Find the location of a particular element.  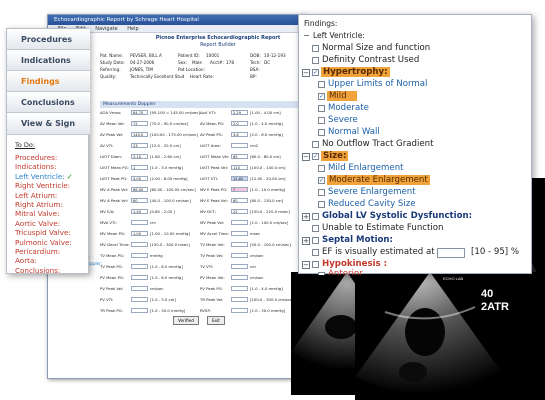

todo-item-label: Right Ventricle: is located at coordinates (43, 186).